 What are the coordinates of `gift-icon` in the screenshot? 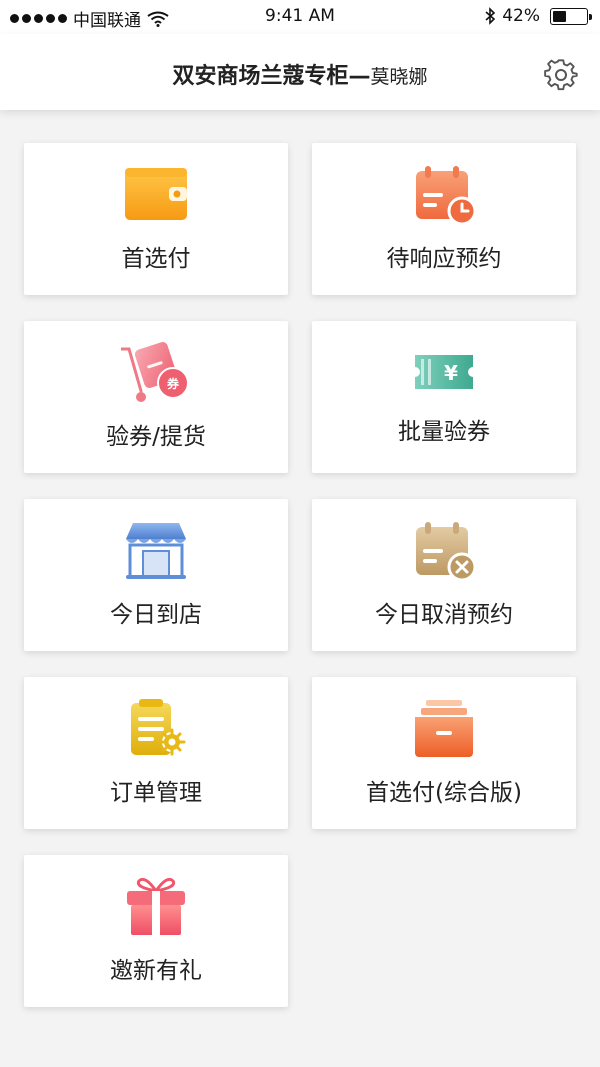 It's located at (156, 907).